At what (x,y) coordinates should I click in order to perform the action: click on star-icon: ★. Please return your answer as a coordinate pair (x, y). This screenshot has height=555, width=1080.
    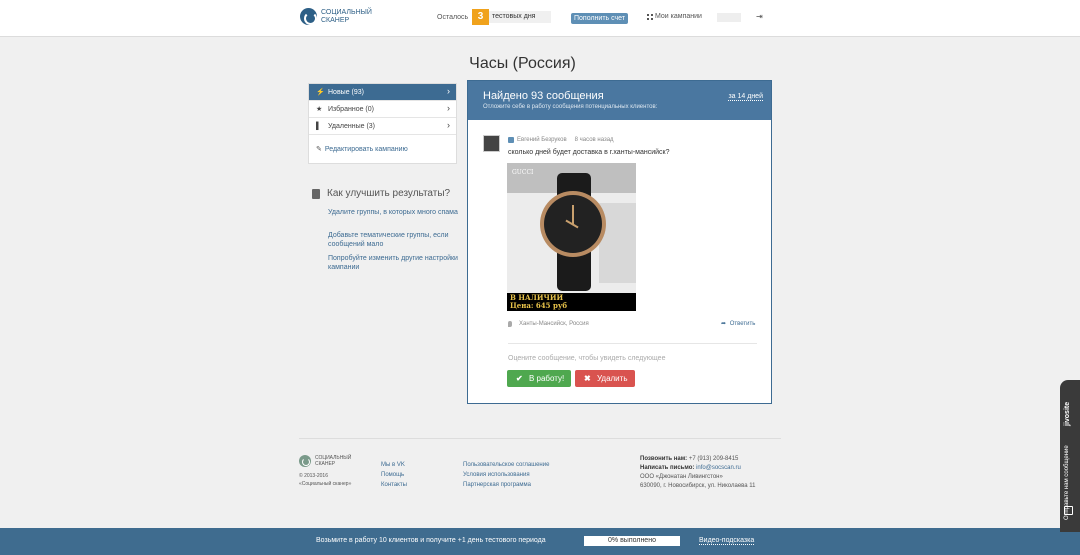
    Looking at the image, I should click on (319, 109).